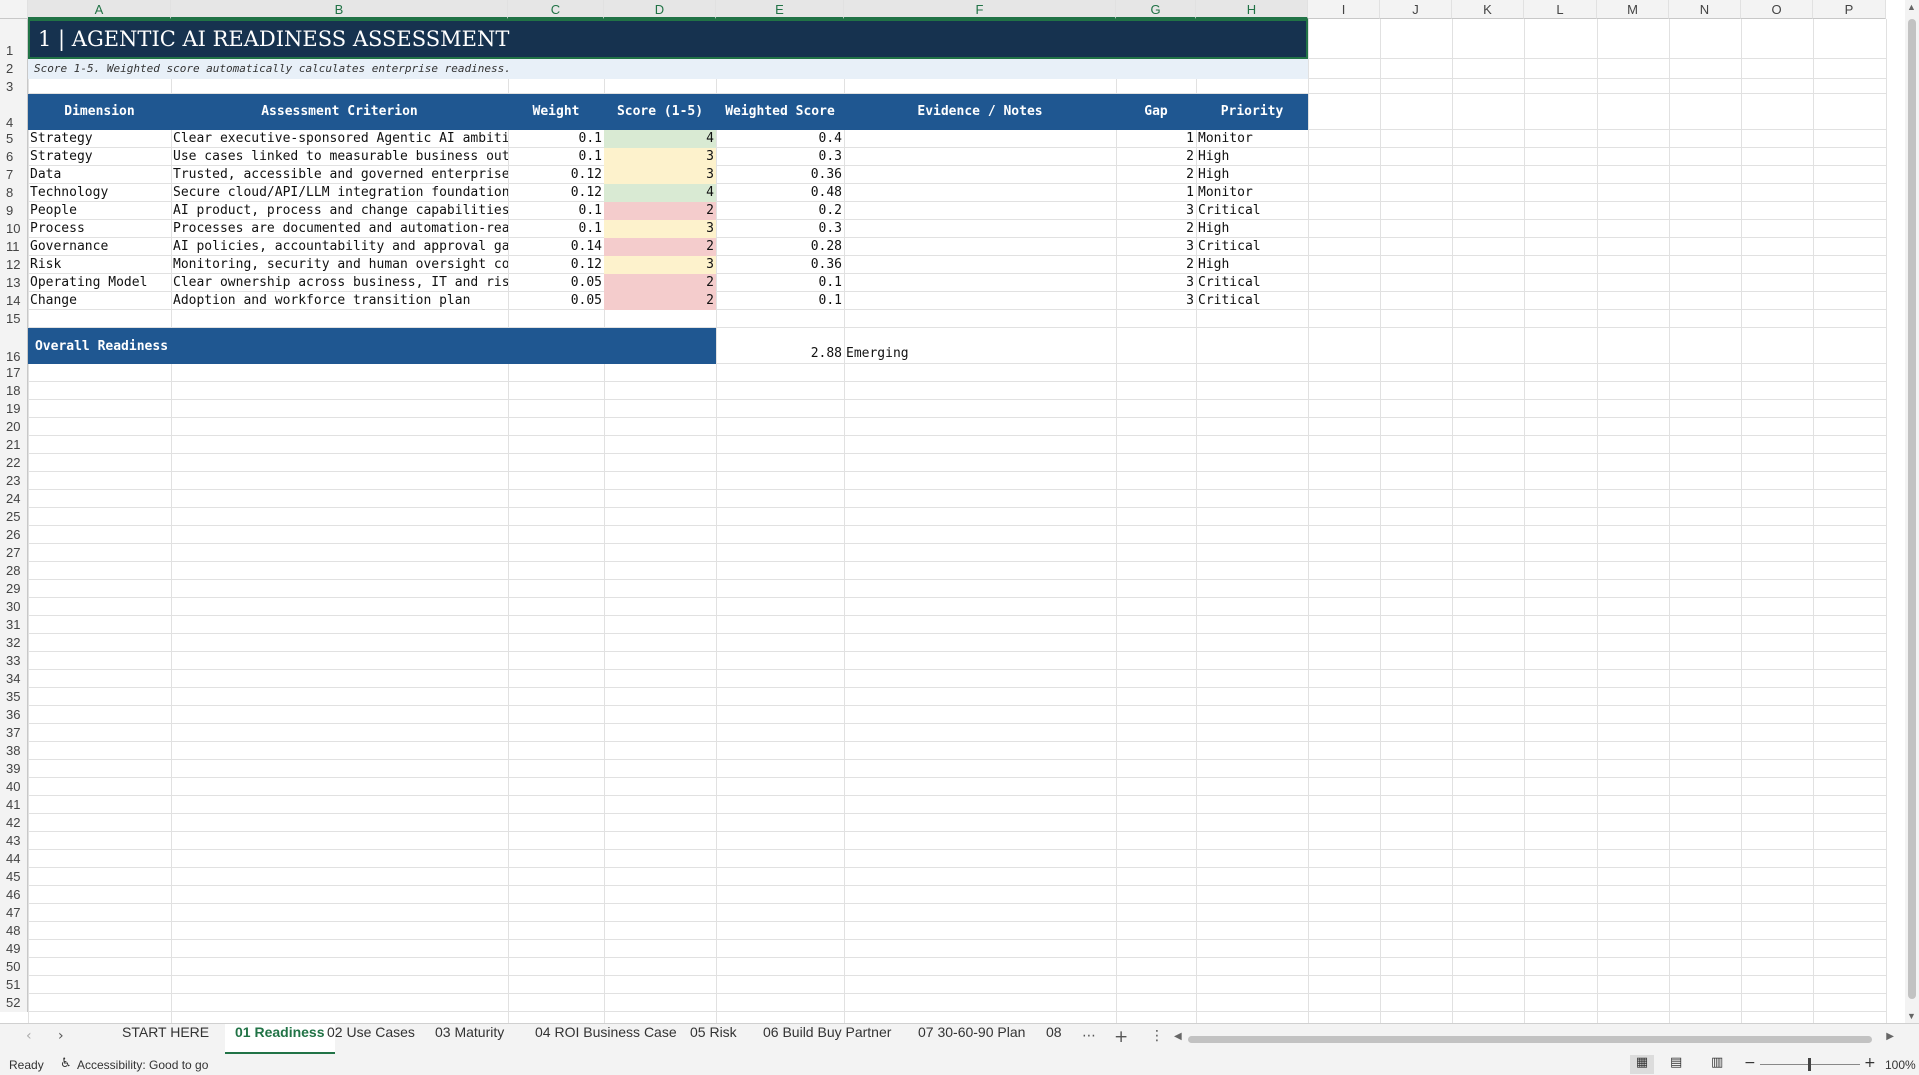 The height and width of the screenshot is (1075, 1919). Describe the element at coordinates (1560, 9) in the screenshot. I see `column-header-l: L` at that location.